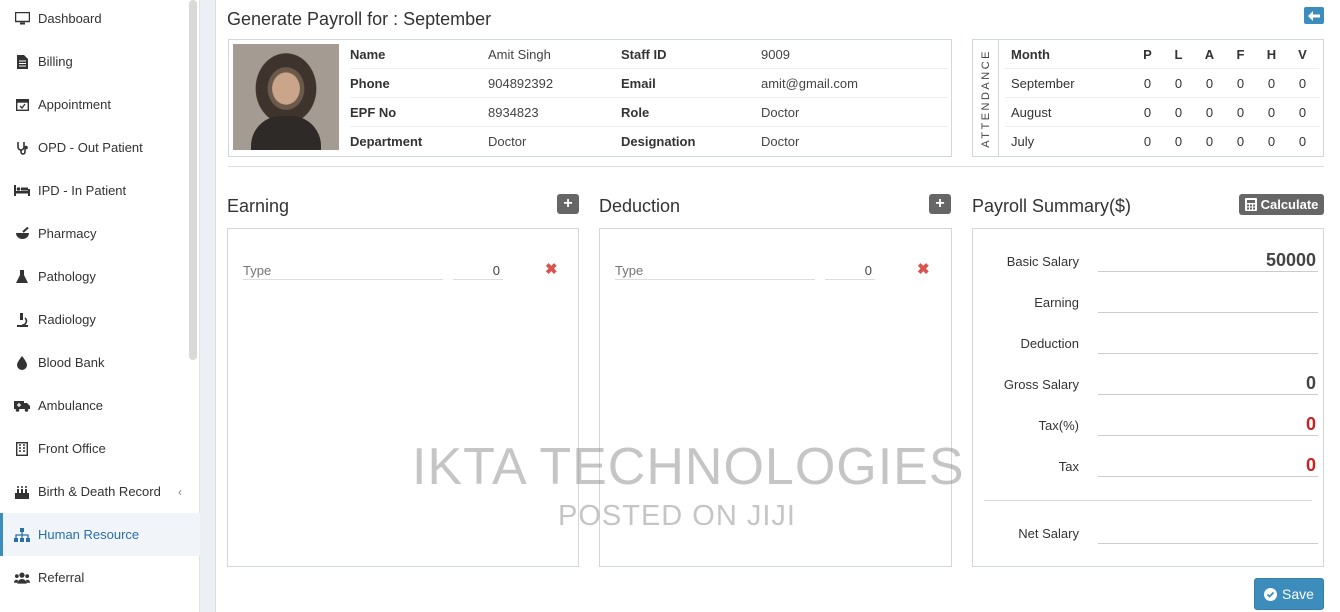 Image resolution: width=1340 pixels, height=612 pixels. I want to click on sidebar-item-label: IPD - In Patient, so click(82, 190).